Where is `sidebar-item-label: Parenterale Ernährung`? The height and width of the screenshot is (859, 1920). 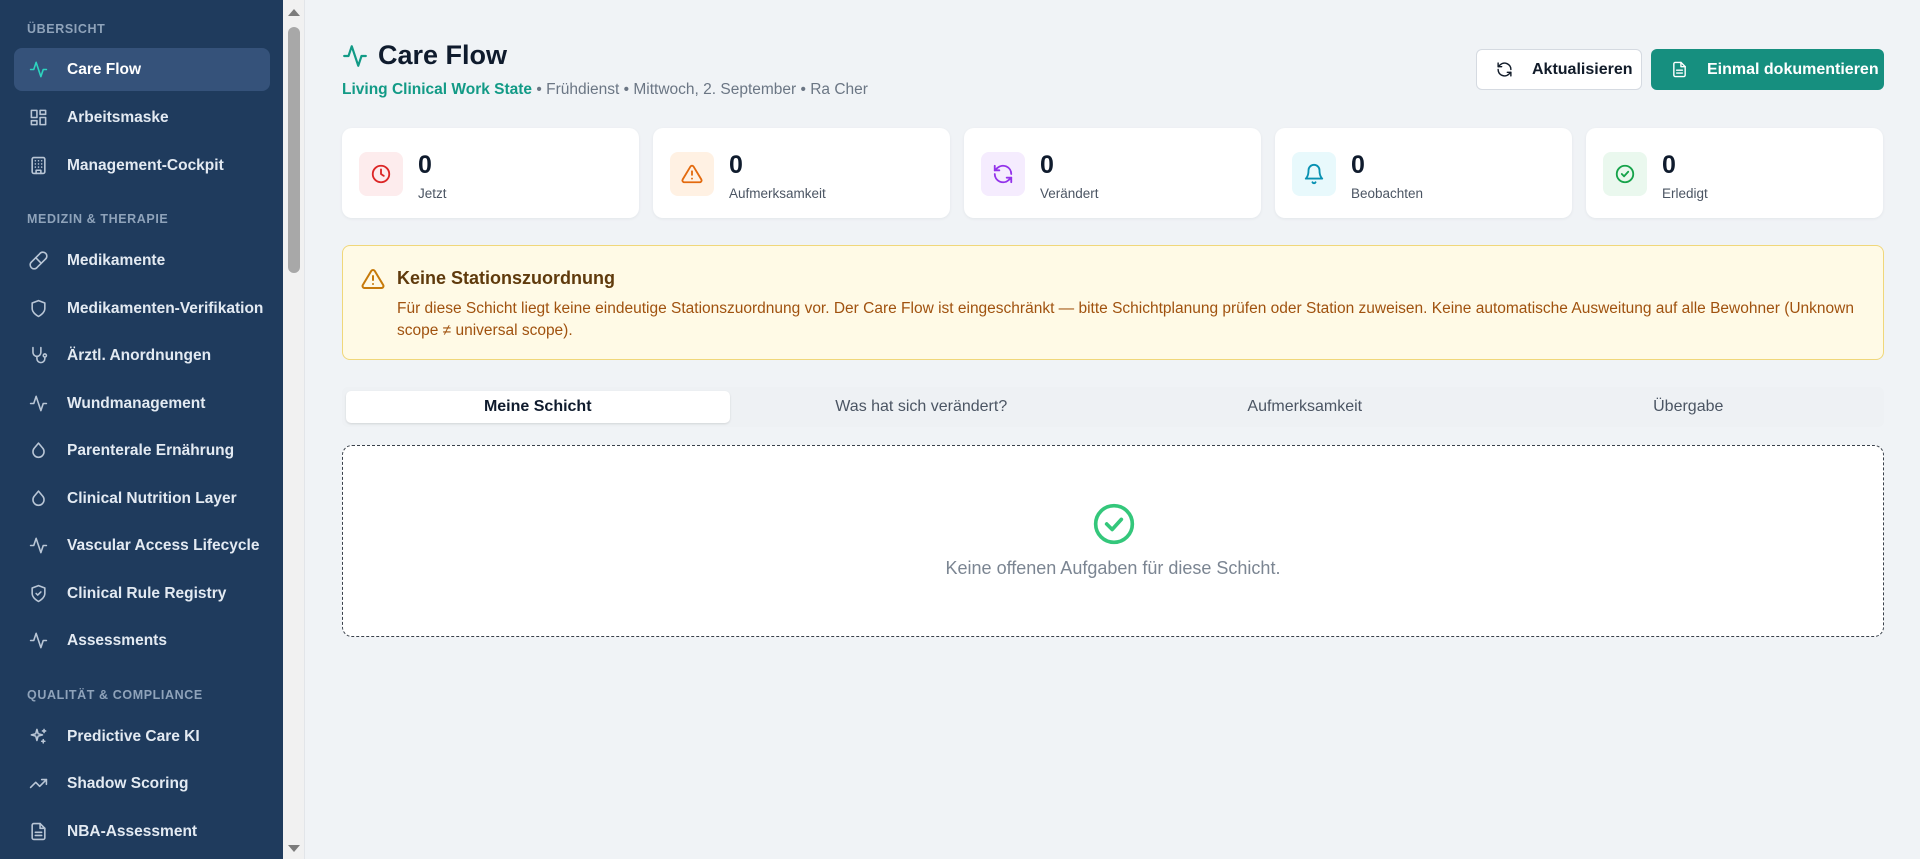
sidebar-item-label: Parenterale Ernährung is located at coordinates (151, 450).